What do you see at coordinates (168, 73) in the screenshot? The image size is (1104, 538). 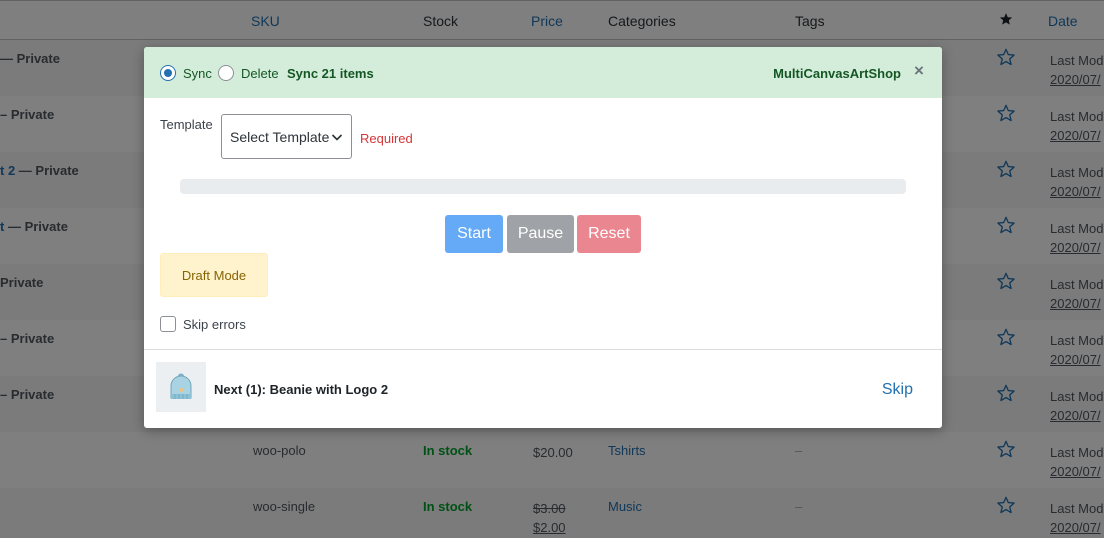 I see `sync-radio` at bounding box center [168, 73].